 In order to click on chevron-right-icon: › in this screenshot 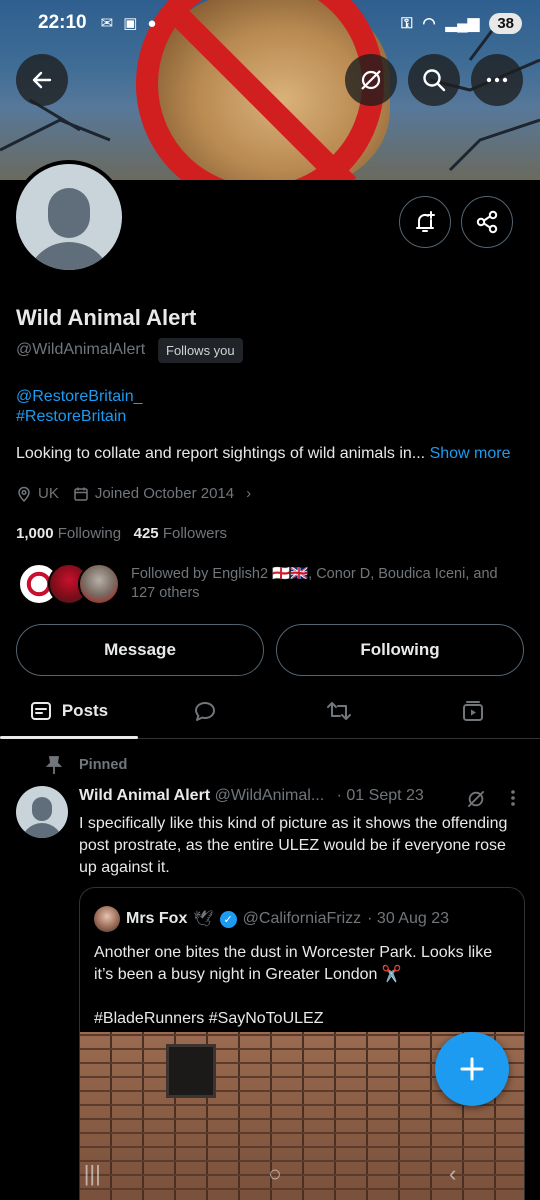, I will do `click(248, 493)`.